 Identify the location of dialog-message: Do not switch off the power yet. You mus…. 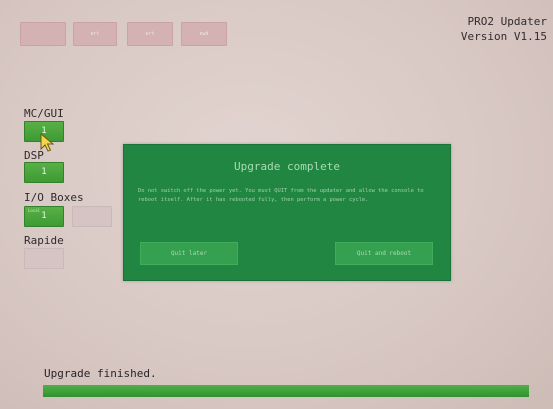
(281, 195).